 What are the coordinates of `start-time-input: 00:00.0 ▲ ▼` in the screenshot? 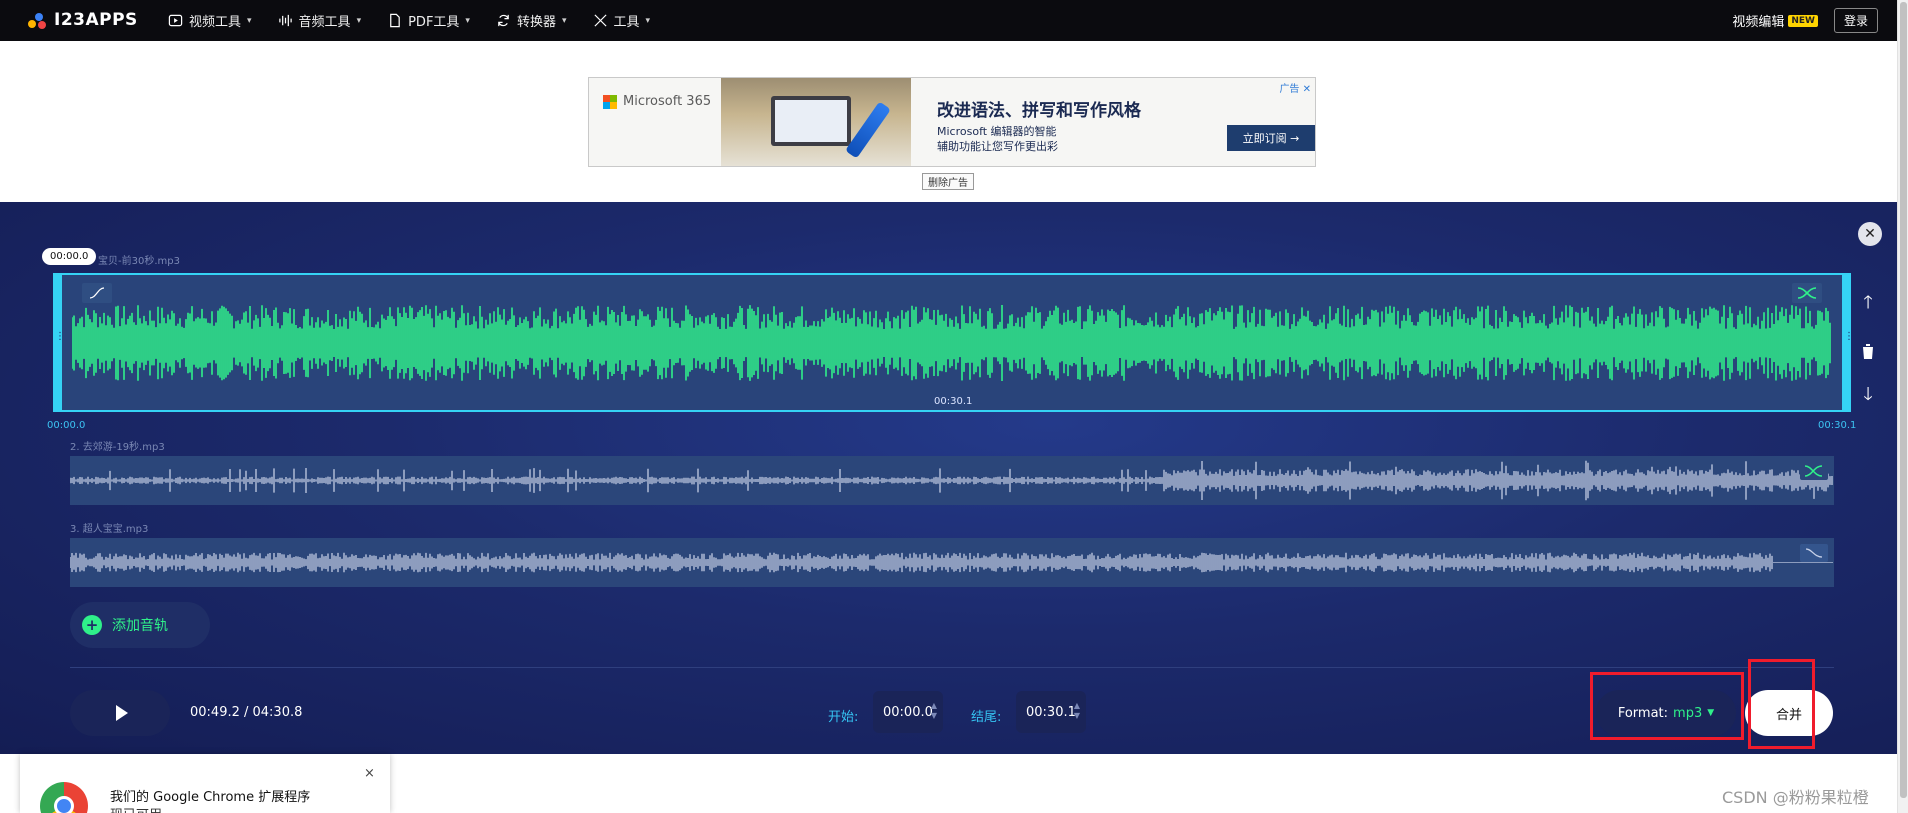 It's located at (908, 712).